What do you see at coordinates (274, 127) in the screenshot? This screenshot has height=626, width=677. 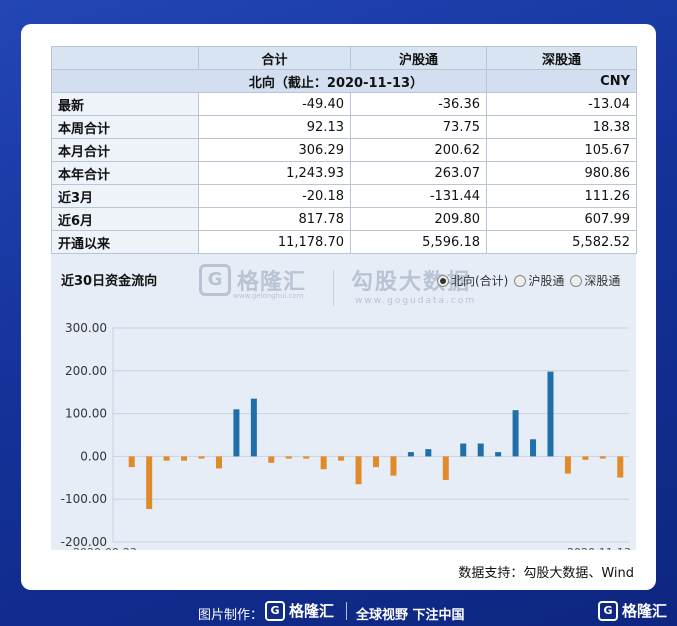 I see `table-cell: 92.13` at bounding box center [274, 127].